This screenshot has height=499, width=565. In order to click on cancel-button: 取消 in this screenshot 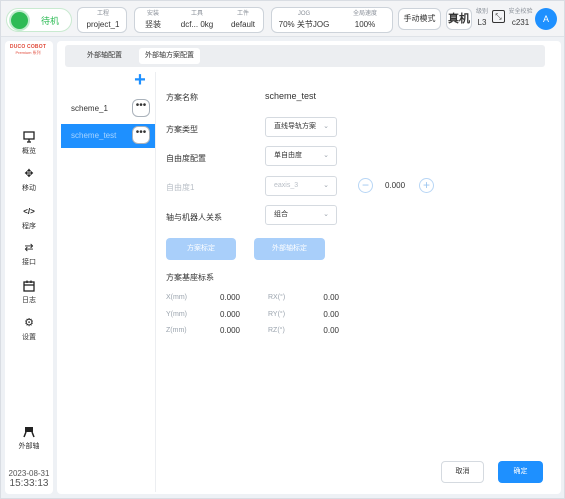, I will do `click(462, 472)`.